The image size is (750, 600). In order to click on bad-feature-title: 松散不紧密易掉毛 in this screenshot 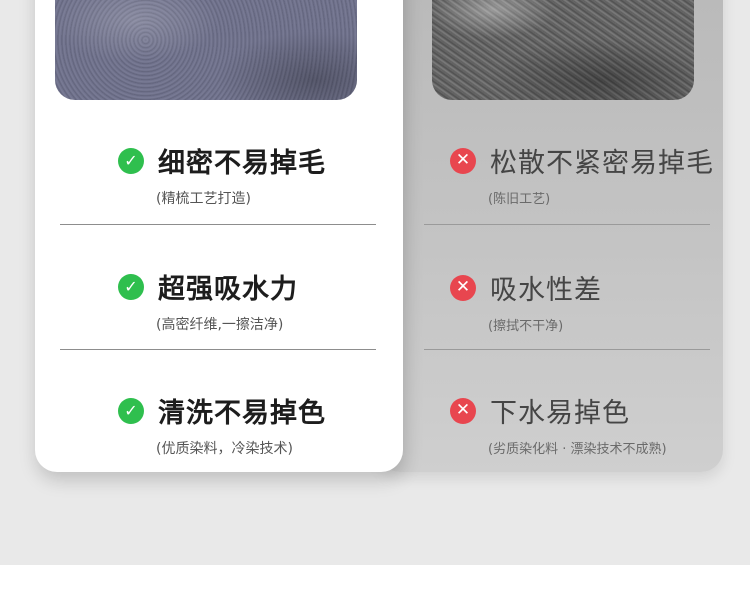, I will do `click(602, 163)`.